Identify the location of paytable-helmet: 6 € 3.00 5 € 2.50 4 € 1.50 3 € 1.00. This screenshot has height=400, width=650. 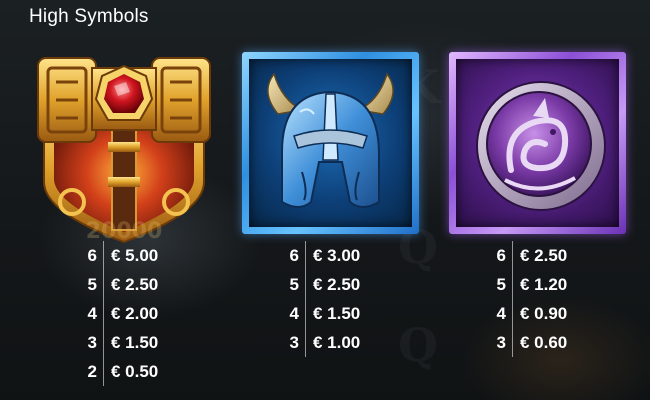
(323, 299).